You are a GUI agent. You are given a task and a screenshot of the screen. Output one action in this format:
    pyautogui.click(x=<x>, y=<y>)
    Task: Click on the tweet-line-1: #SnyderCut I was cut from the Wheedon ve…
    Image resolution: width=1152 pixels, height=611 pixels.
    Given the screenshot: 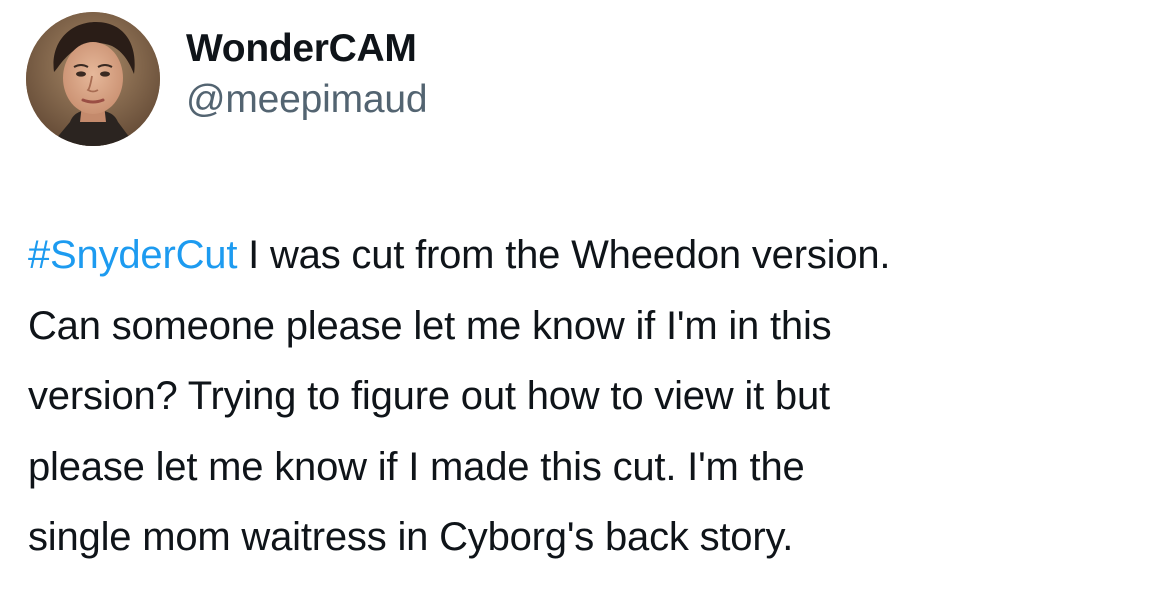 What is the action you would take?
    pyautogui.click(x=585, y=255)
    